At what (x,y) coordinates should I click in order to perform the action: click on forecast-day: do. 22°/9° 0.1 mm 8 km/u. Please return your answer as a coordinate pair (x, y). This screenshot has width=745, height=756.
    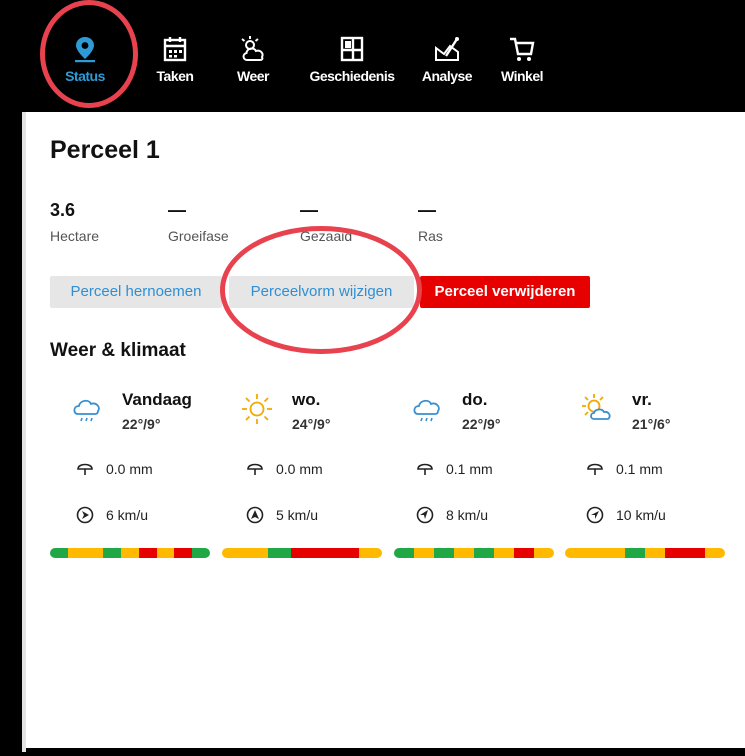
    Looking at the image, I should click on (474, 474).